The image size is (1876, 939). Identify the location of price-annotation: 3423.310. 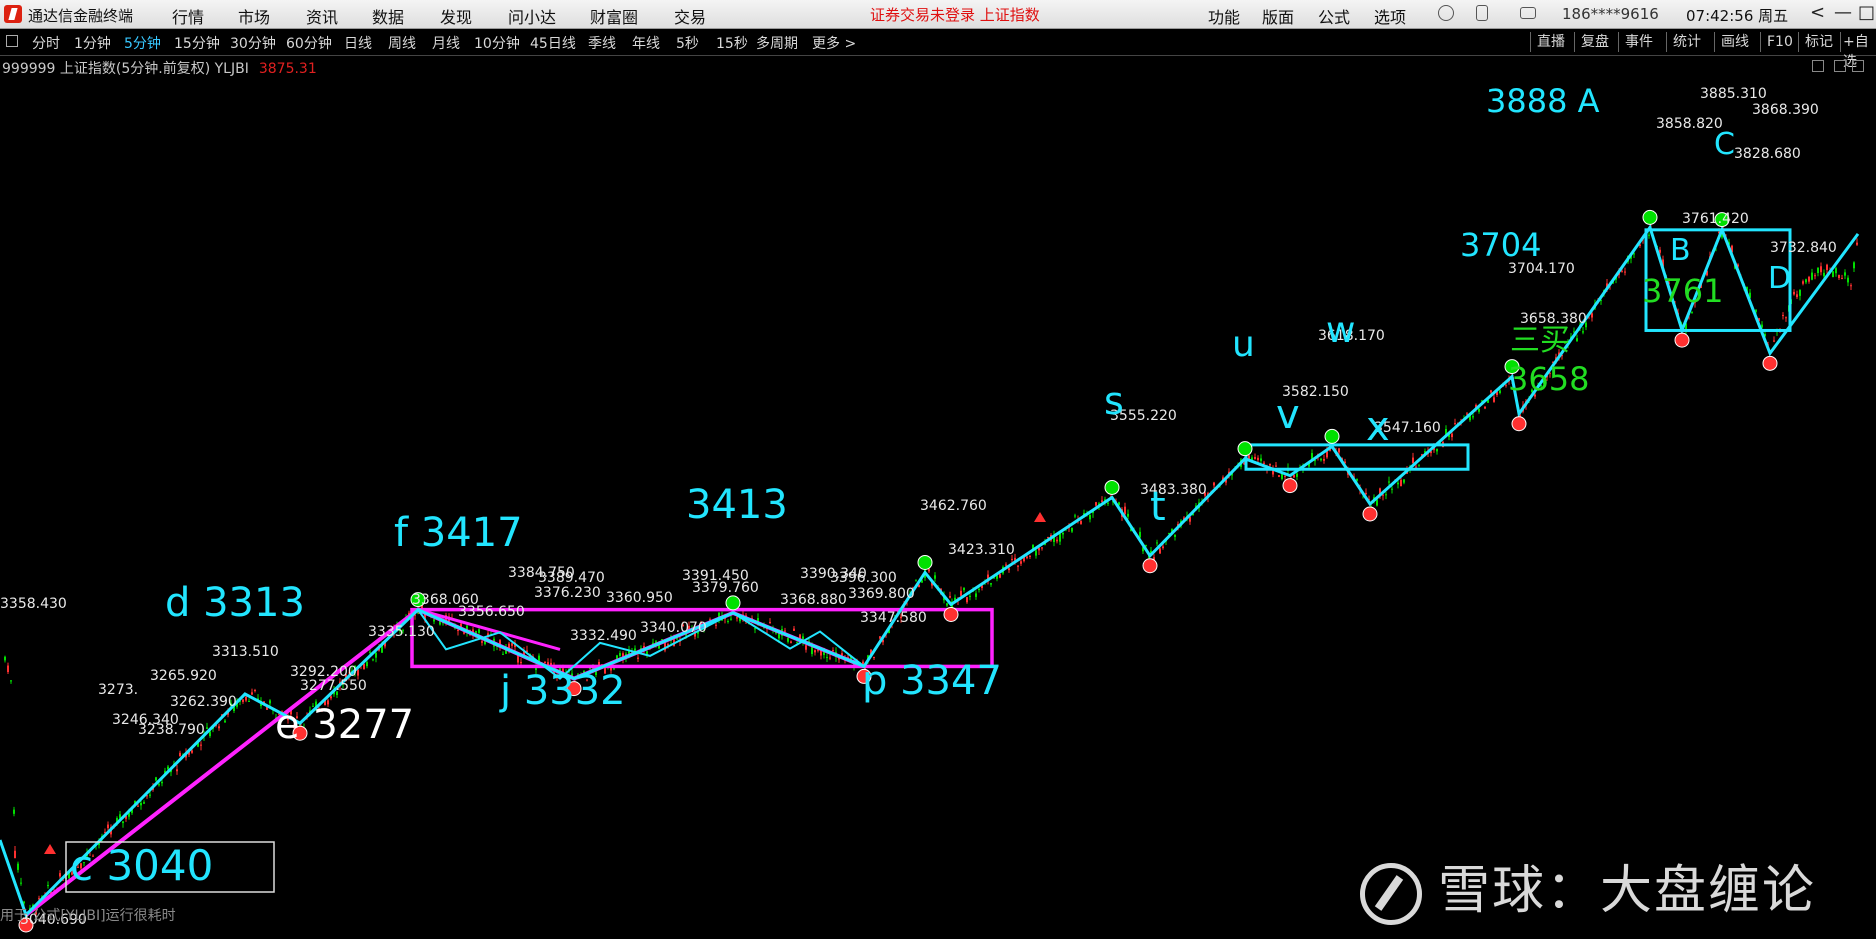
(981, 550).